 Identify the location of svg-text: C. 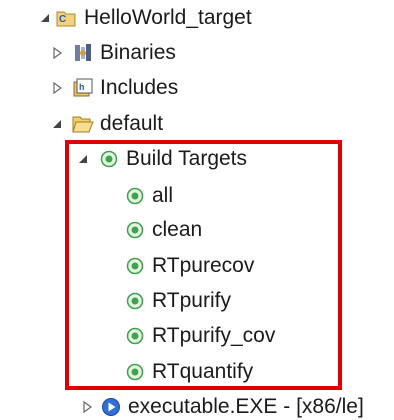
(62, 19).